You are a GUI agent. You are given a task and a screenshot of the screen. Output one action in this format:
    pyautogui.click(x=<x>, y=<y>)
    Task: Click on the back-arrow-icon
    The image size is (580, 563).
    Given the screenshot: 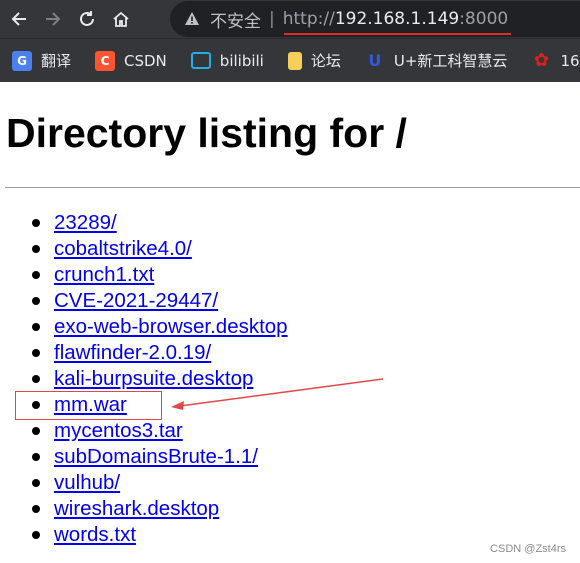 What is the action you would take?
    pyautogui.click(x=19, y=19)
    